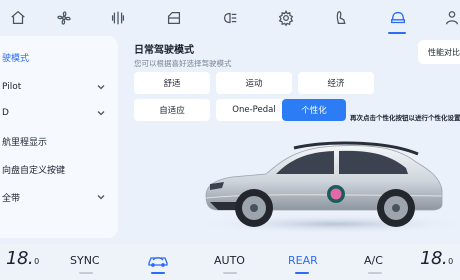 This screenshot has width=460, height=280. Describe the element at coordinates (59, 141) in the screenshot. I see `sidebar-item-range-display: 航里程显示` at that location.